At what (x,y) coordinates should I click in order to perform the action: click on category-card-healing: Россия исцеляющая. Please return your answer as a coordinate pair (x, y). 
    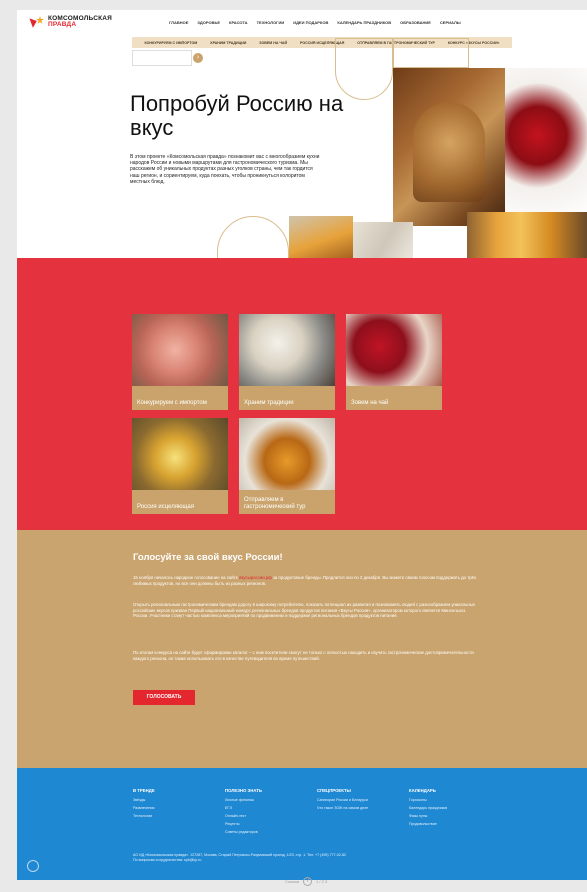
    Looking at the image, I should click on (180, 466).